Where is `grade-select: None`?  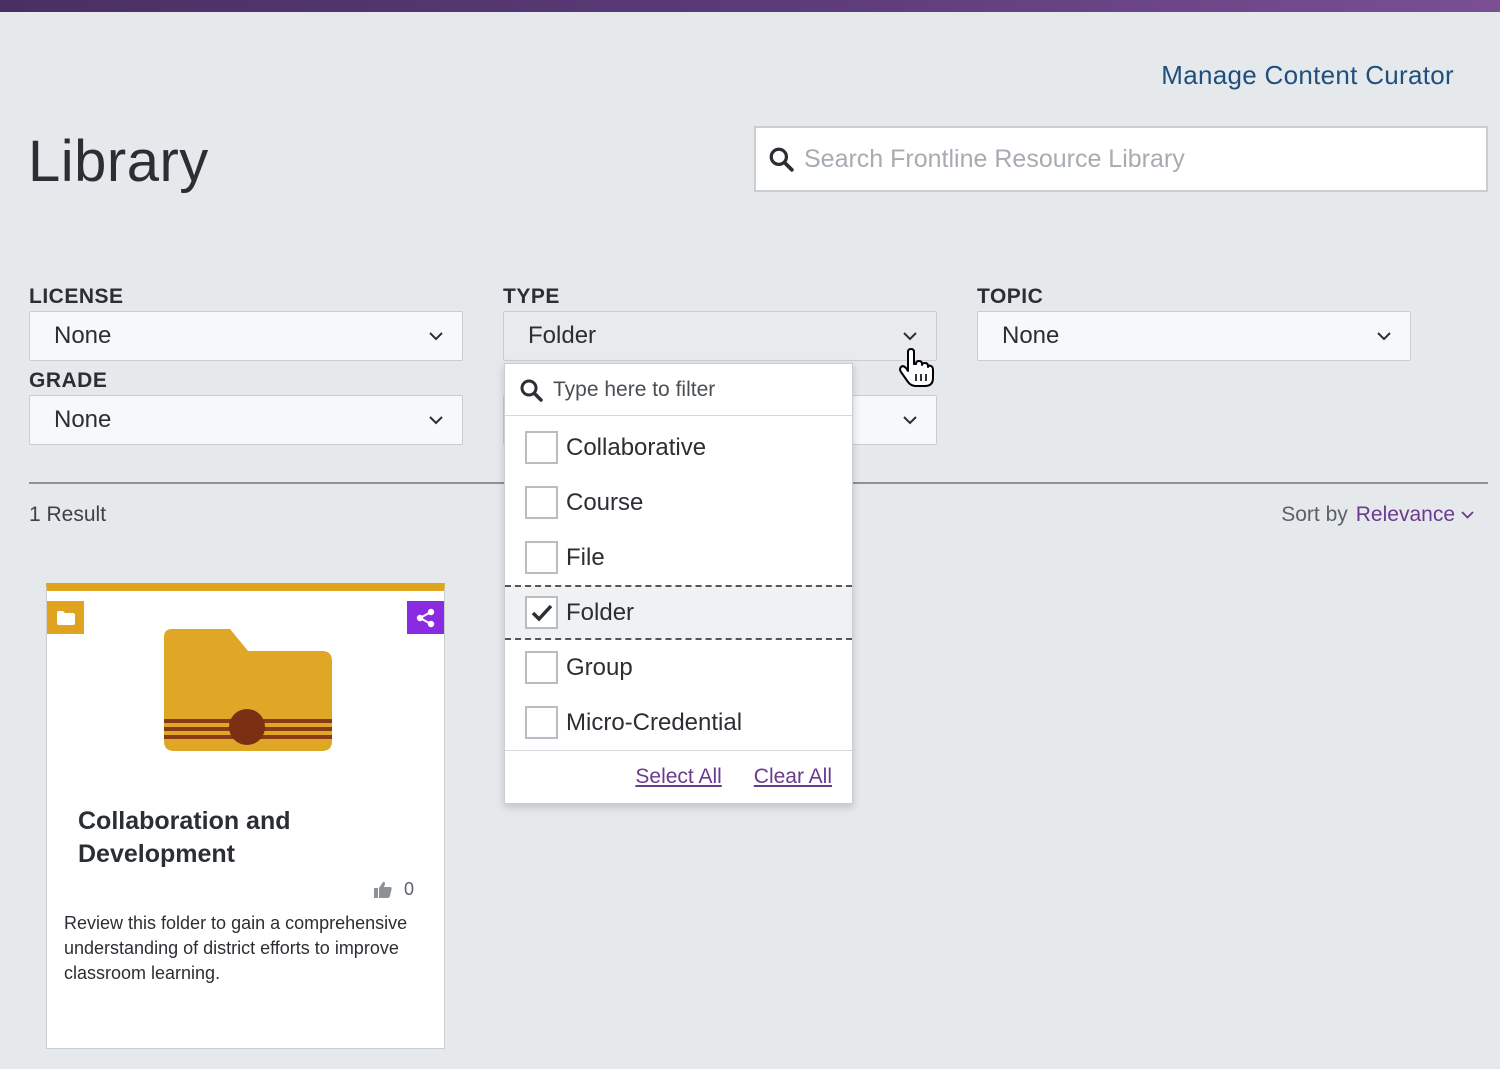 grade-select: None is located at coordinates (246, 420).